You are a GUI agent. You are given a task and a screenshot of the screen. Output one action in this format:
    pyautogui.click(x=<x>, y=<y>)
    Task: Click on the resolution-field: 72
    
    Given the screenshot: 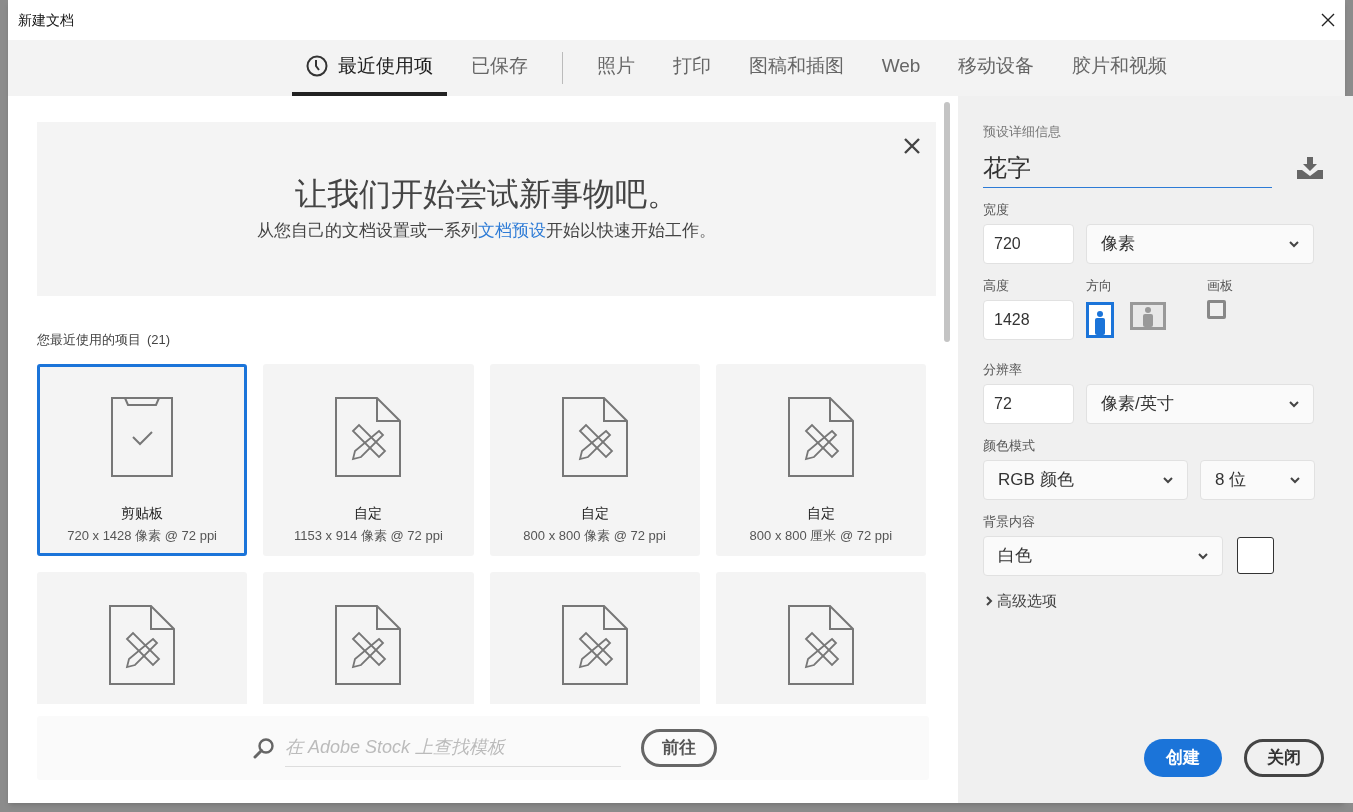 What is the action you would take?
    pyautogui.click(x=1028, y=403)
    